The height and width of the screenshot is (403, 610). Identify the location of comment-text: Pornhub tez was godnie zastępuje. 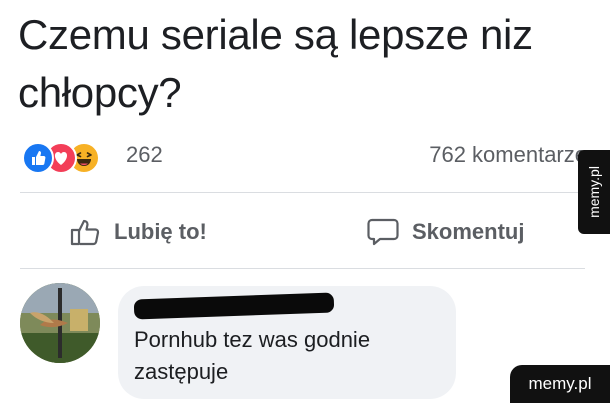
(252, 355).